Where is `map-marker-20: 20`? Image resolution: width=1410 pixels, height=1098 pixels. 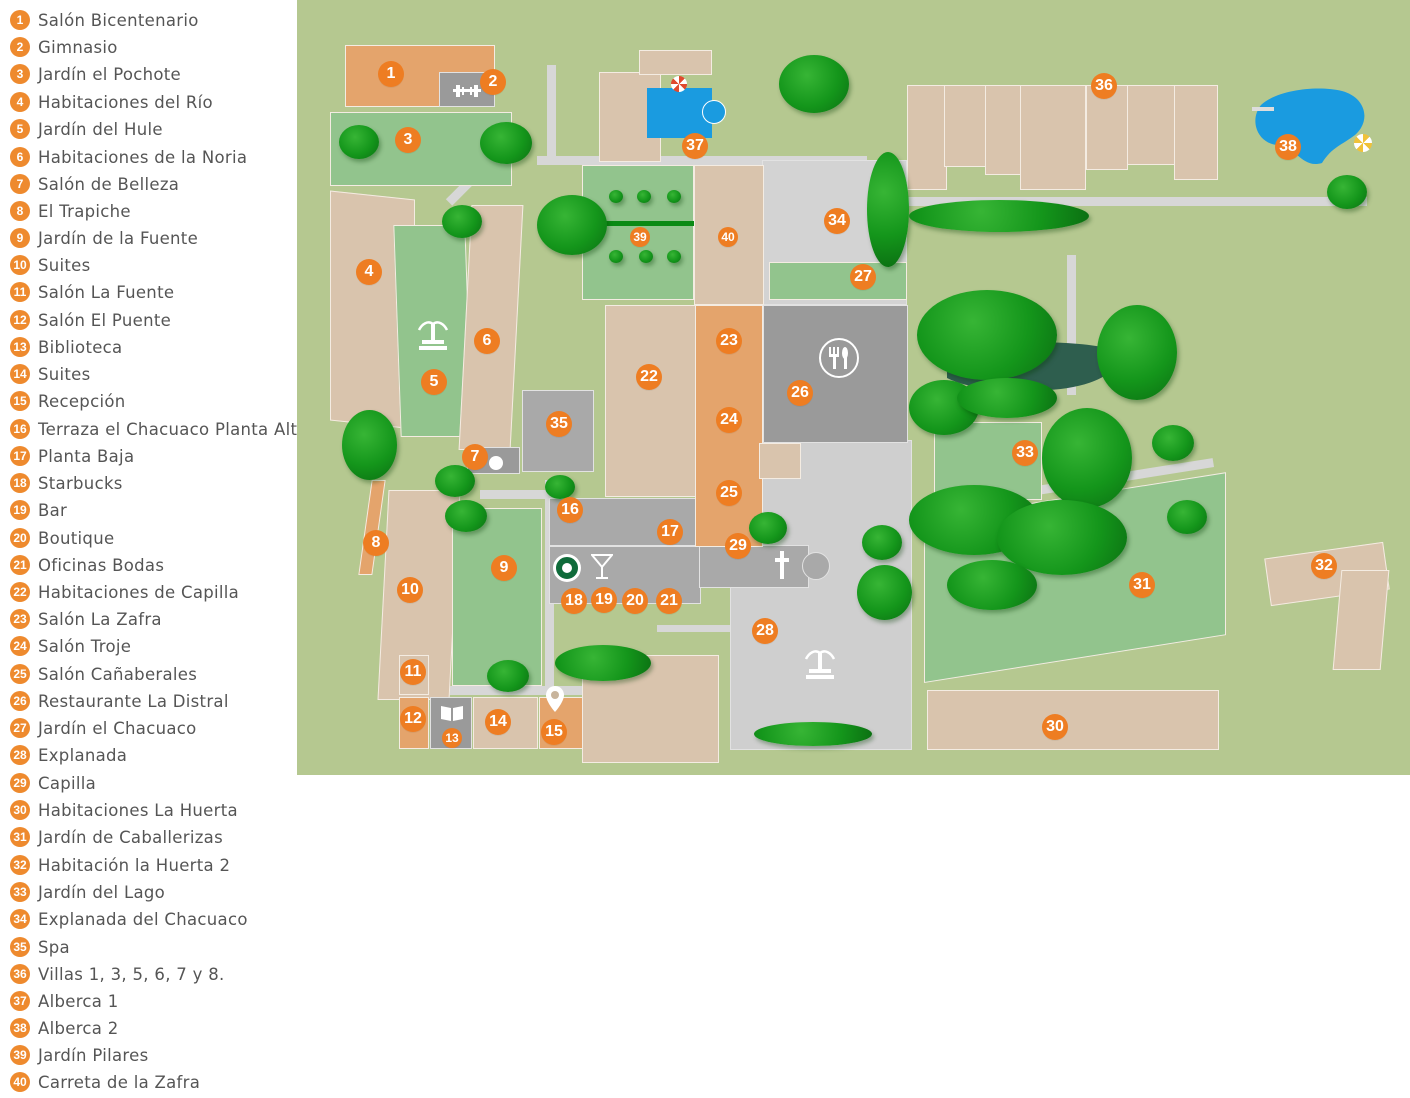
map-marker-20: 20 is located at coordinates (635, 601).